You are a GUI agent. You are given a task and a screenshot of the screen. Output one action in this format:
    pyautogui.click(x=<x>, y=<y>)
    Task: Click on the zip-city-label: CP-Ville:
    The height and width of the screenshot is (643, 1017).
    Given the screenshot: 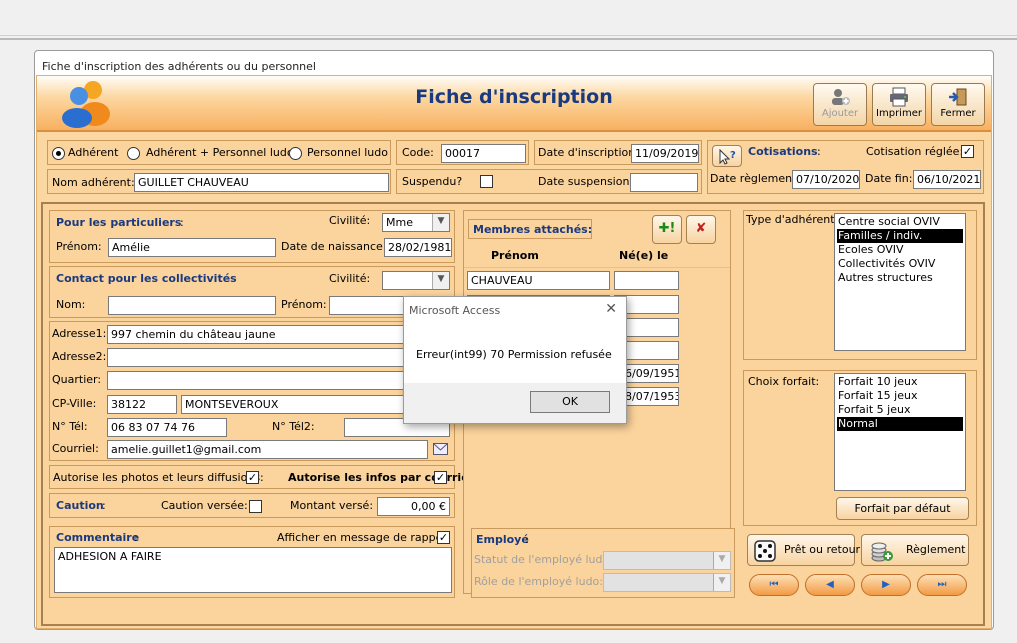 What is the action you would take?
    pyautogui.click(x=74, y=403)
    